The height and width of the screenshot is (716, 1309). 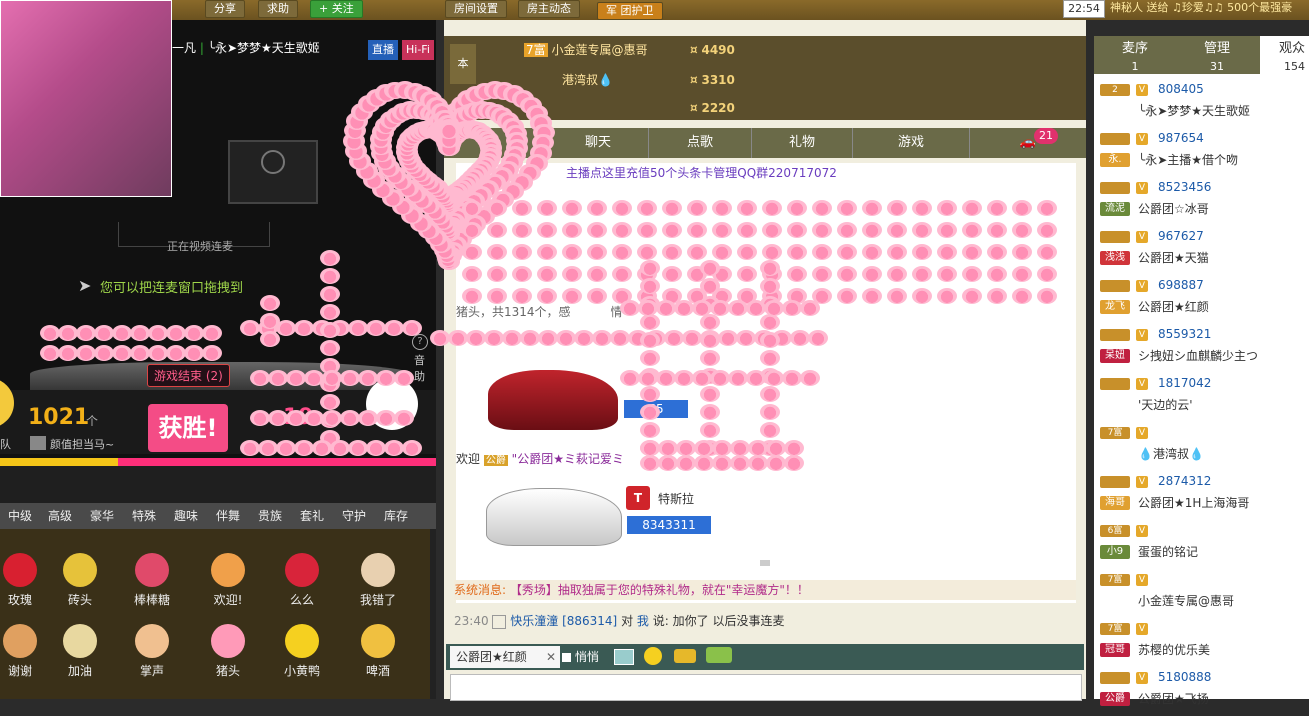 I want to click on gift-tab-set: 套礼, so click(x=312, y=516).